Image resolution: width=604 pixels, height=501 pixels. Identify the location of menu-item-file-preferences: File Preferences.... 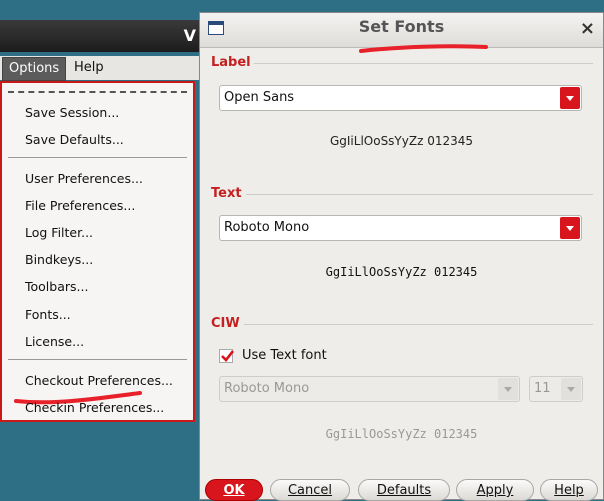
(80, 205).